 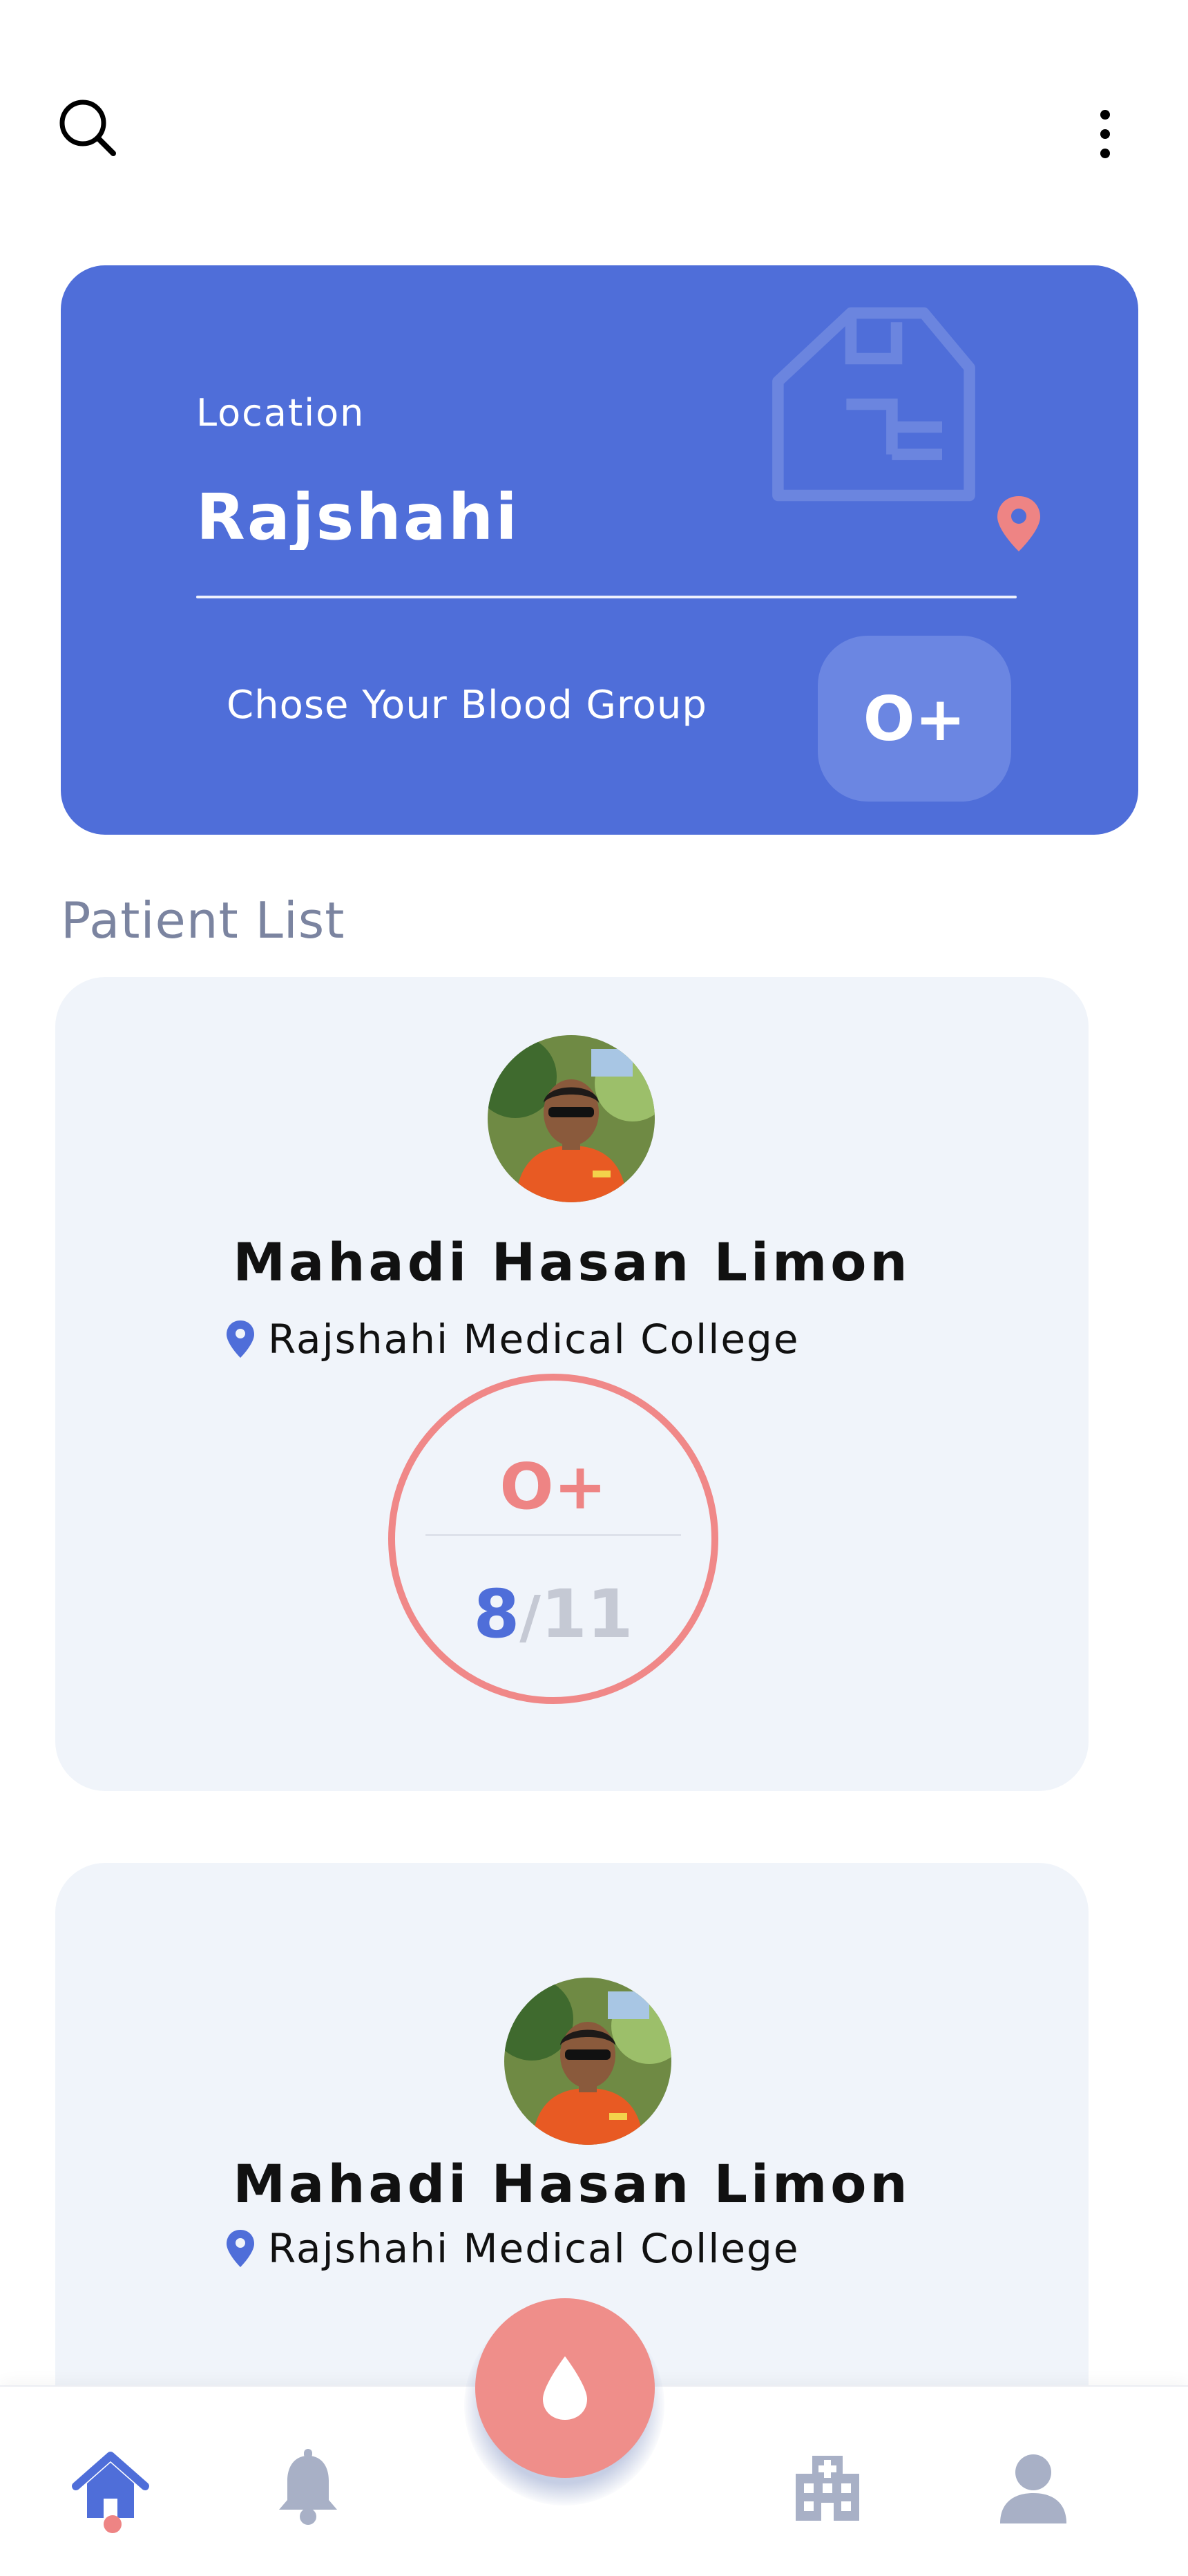 What do you see at coordinates (586, 1614) in the screenshot?
I see `bags-needed: 11` at bounding box center [586, 1614].